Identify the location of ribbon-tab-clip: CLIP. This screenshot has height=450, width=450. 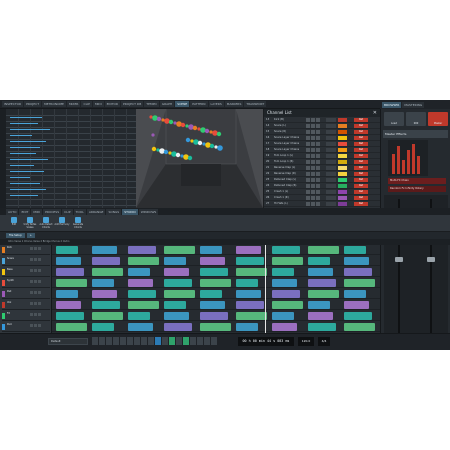
(67, 211).